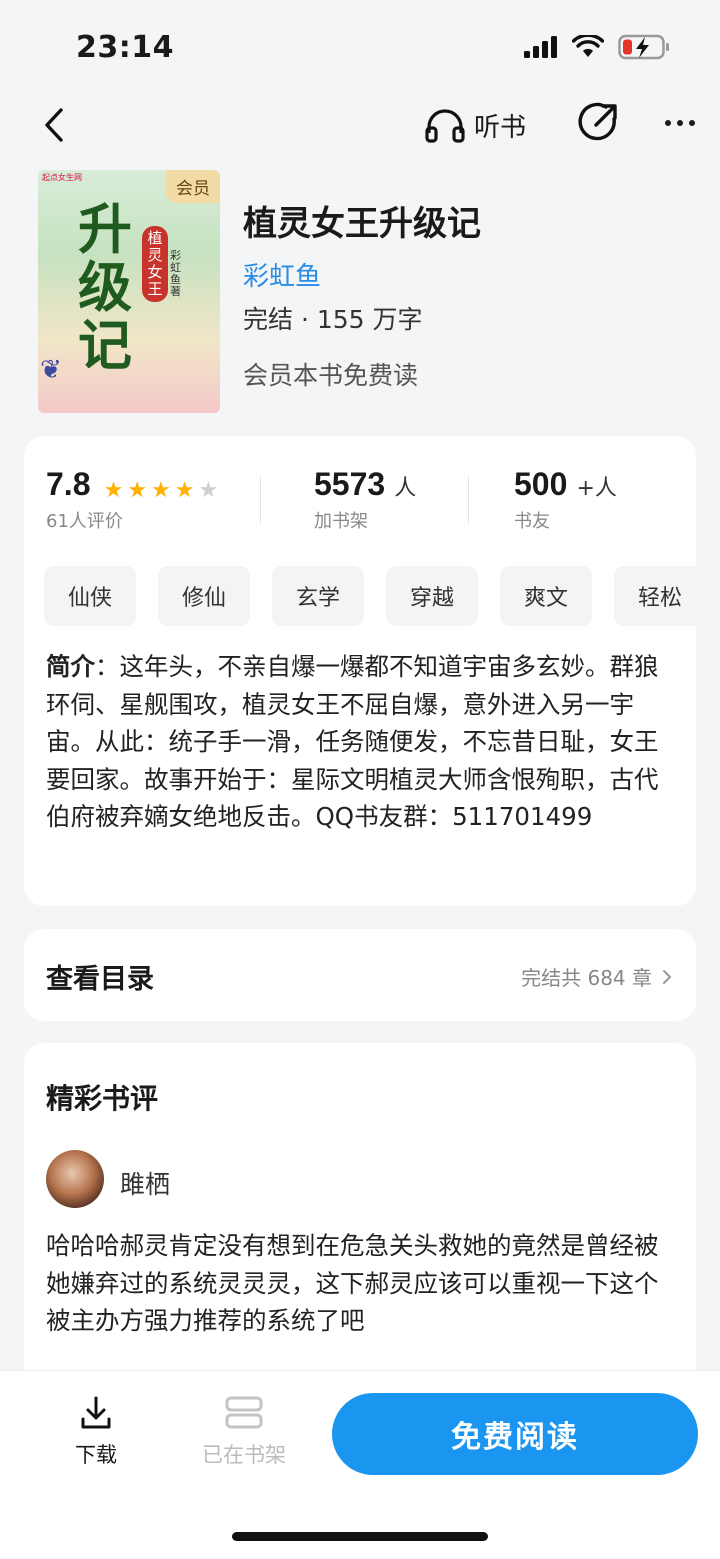 This screenshot has height=1559, width=720. I want to click on chevron-left-icon, so click(54, 125).